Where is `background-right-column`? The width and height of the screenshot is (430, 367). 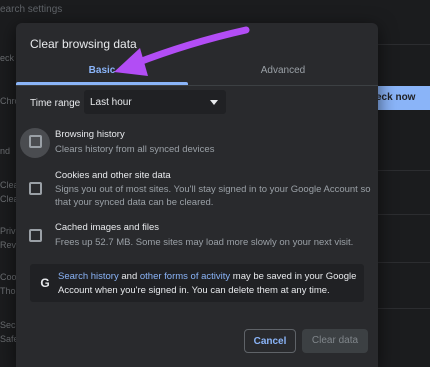
background-right-column is located at coordinates (404, 183).